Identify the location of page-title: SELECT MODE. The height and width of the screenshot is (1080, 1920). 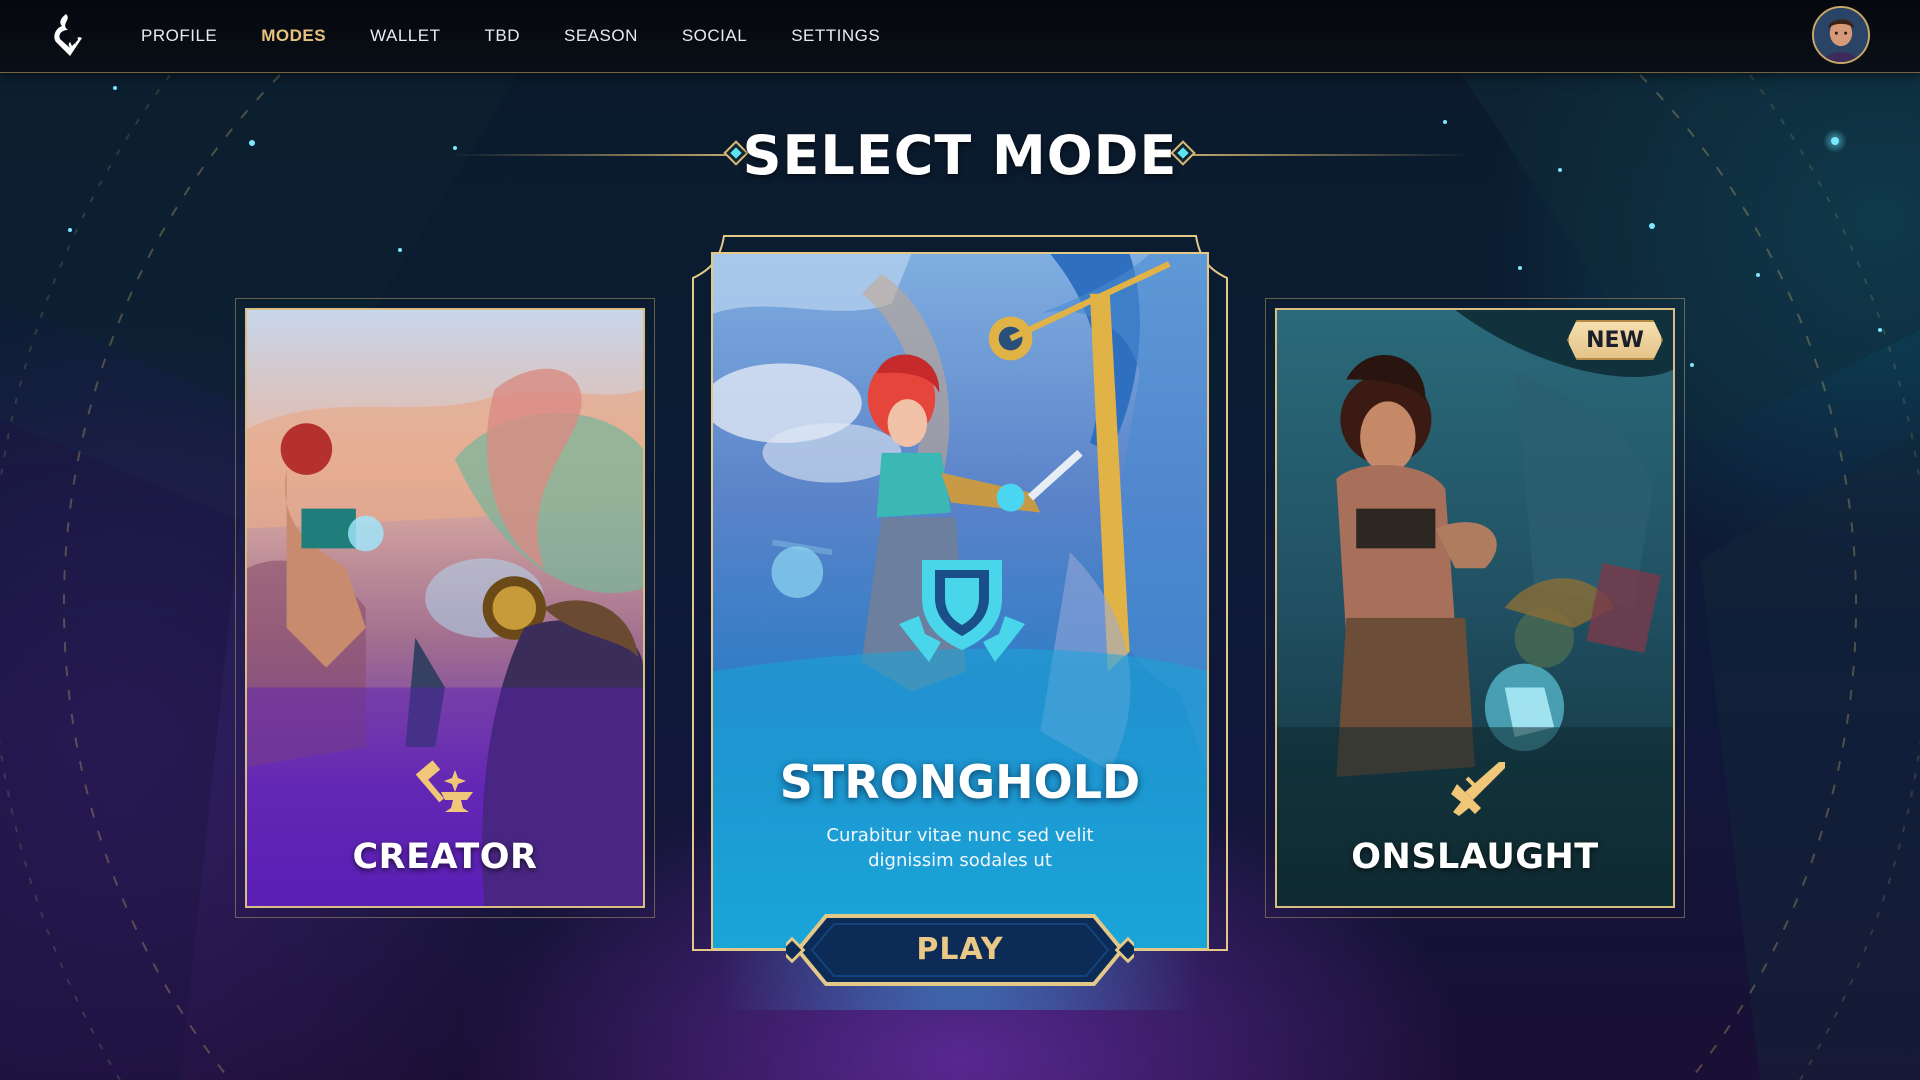
(960, 155).